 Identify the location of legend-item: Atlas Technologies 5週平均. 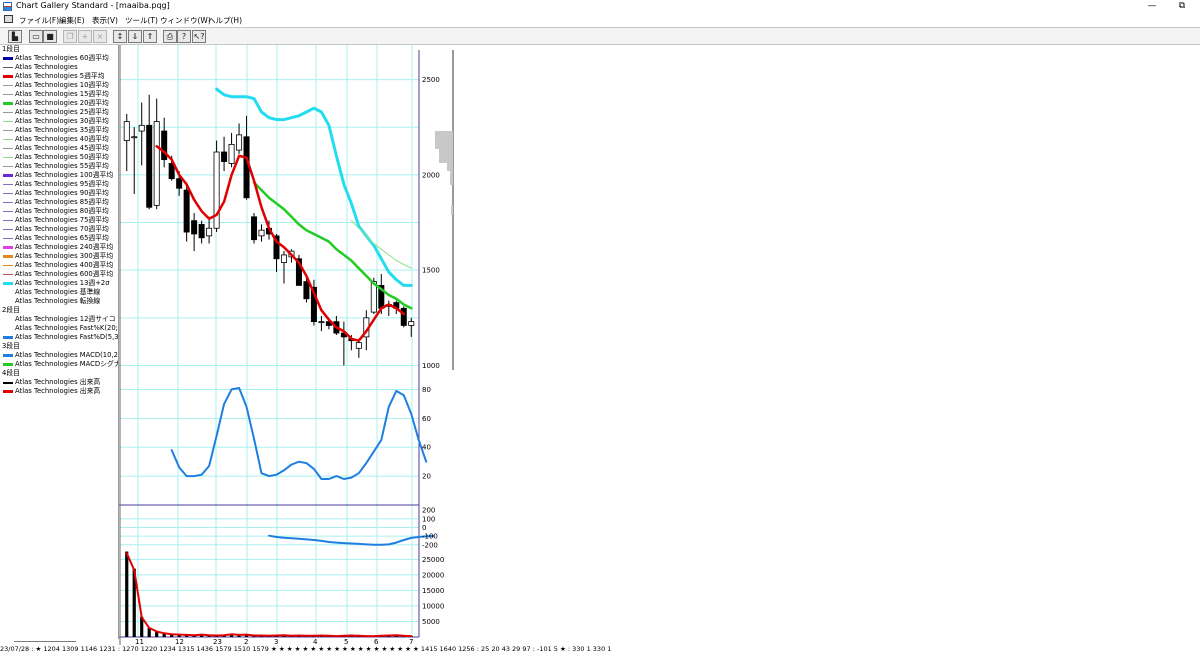
(59, 76).